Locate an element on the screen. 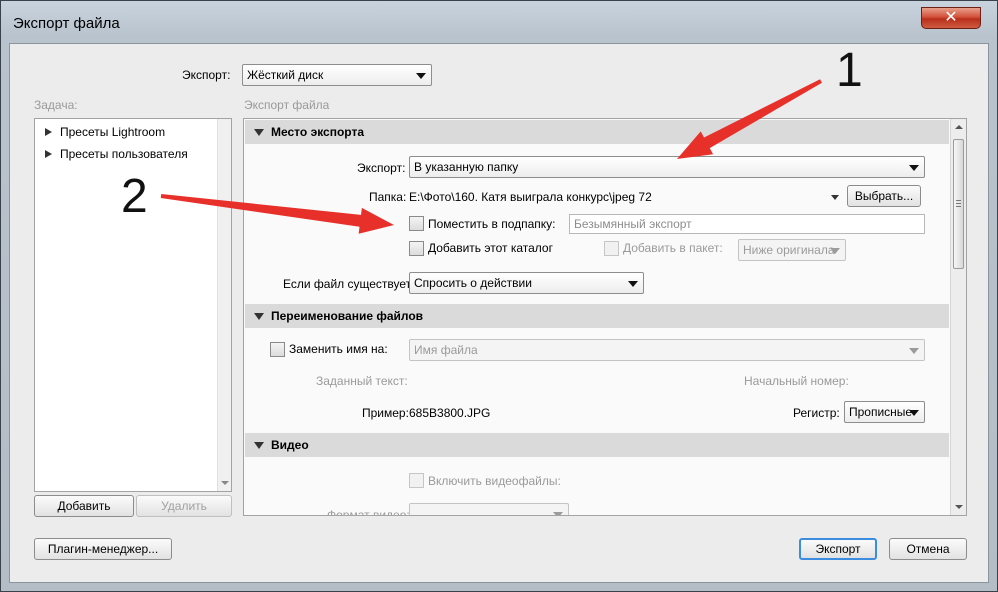  section-title: Место экспорта is located at coordinates (318, 132).